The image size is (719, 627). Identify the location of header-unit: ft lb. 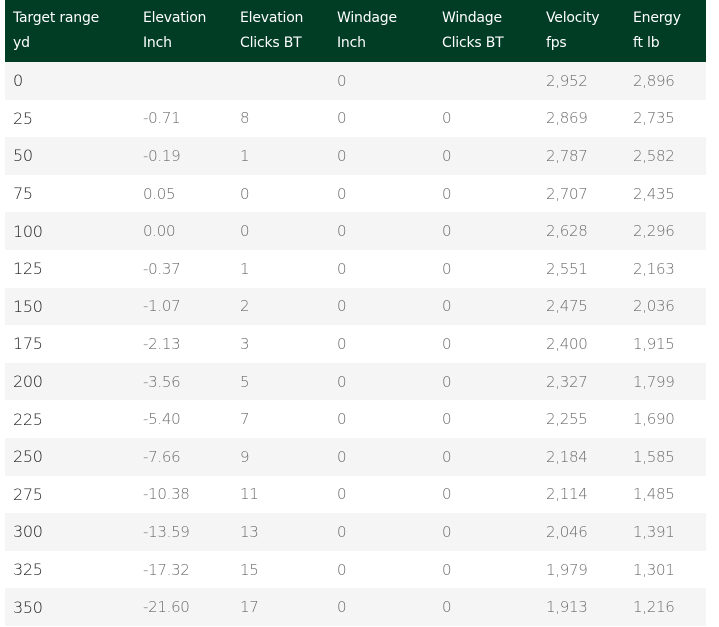
(646, 43).